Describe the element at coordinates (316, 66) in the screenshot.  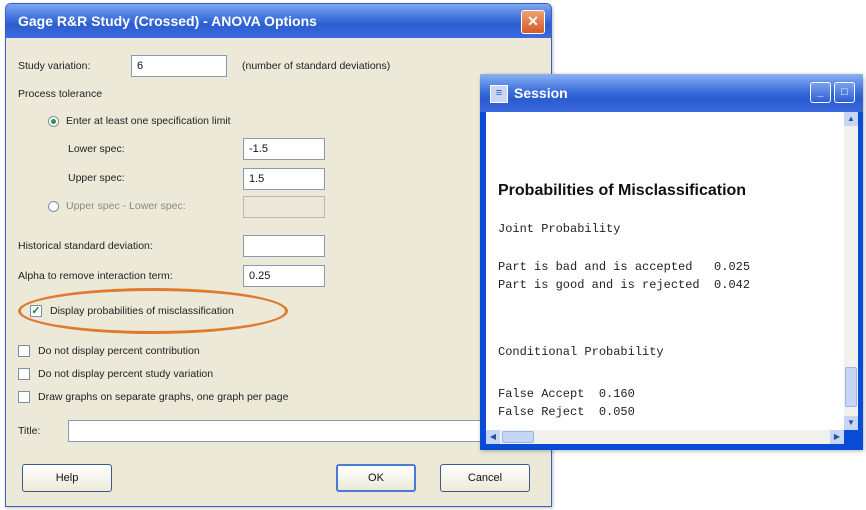
I see `study-variation-note: (number of standard deviations)` at that location.